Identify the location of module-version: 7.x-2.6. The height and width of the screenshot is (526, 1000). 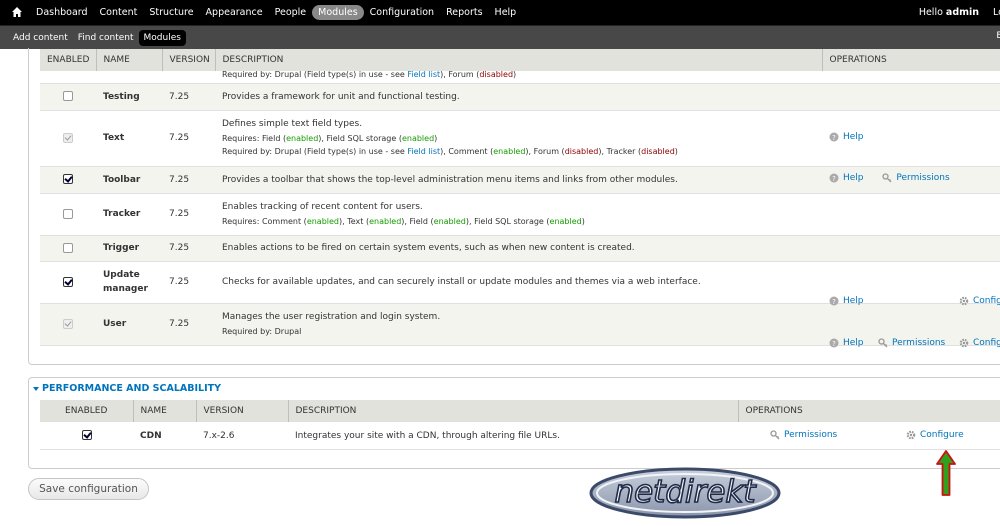
(242, 436).